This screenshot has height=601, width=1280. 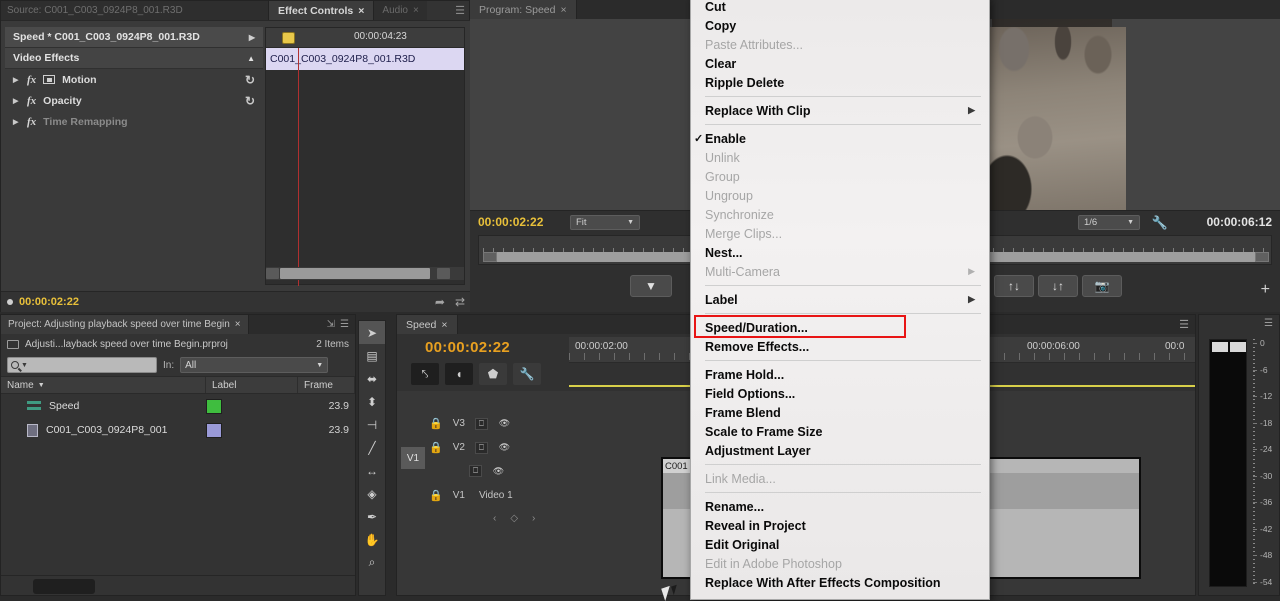 What do you see at coordinates (523, 9) in the screenshot?
I see `tab-program-monitor: Program: Speed ×` at bounding box center [523, 9].